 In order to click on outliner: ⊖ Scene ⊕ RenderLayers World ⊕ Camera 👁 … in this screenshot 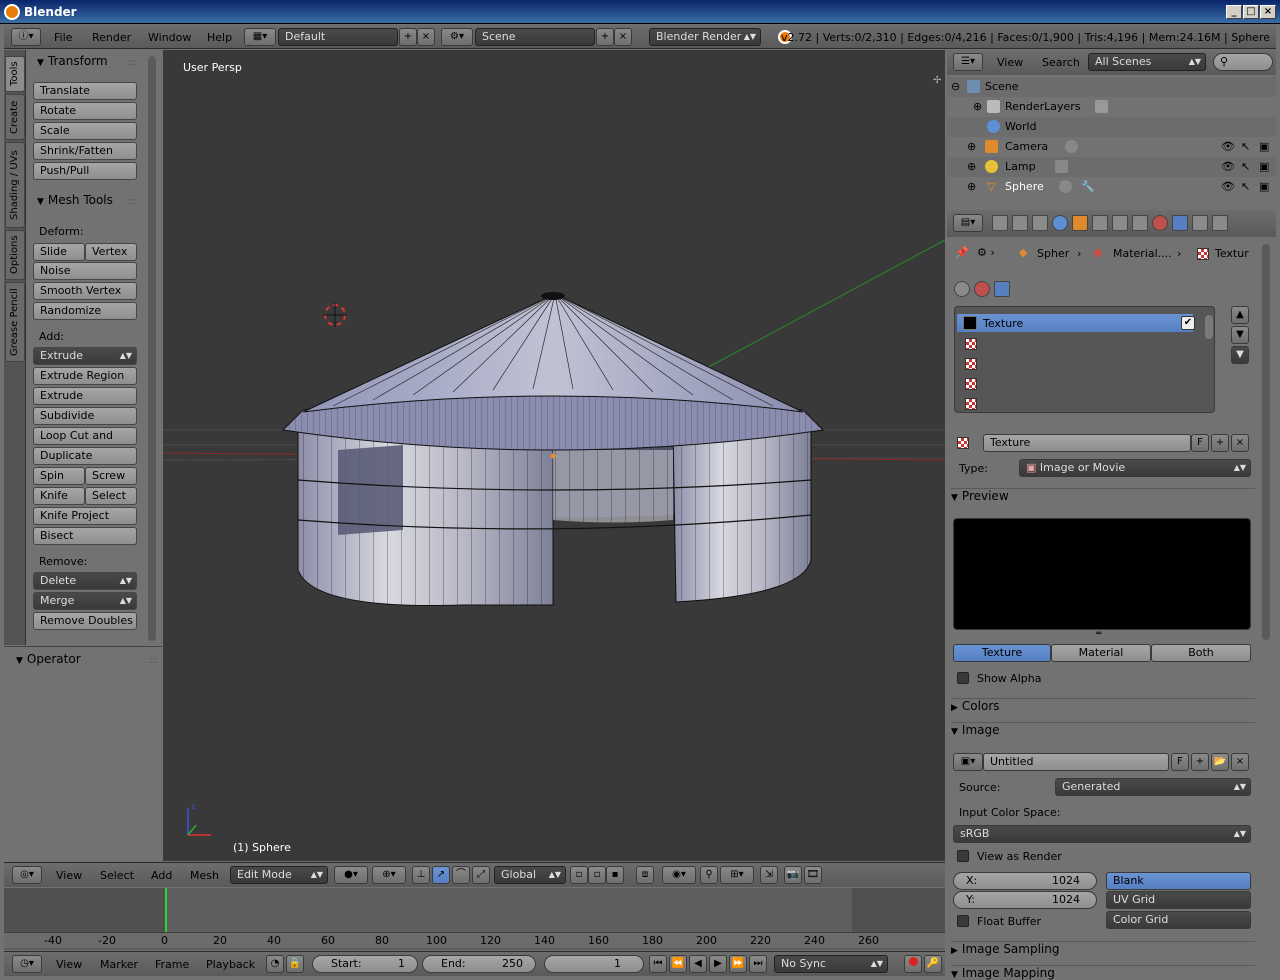, I will do `click(1111, 140)`.